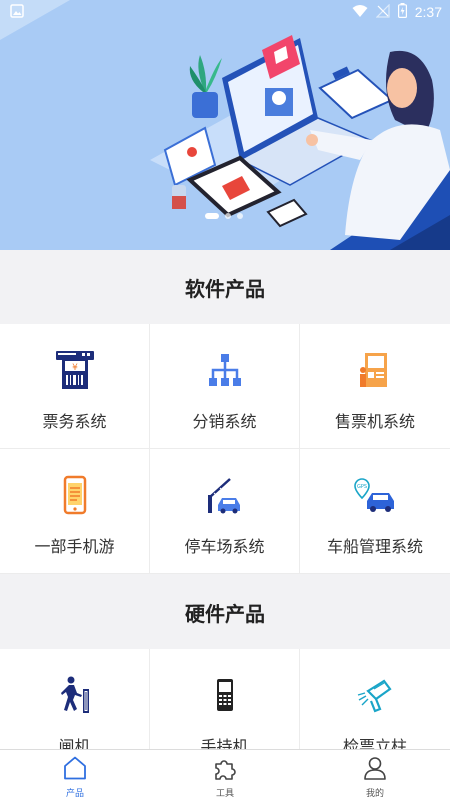  What do you see at coordinates (225, 12) in the screenshot?
I see `status-bar: 2:37` at bounding box center [225, 12].